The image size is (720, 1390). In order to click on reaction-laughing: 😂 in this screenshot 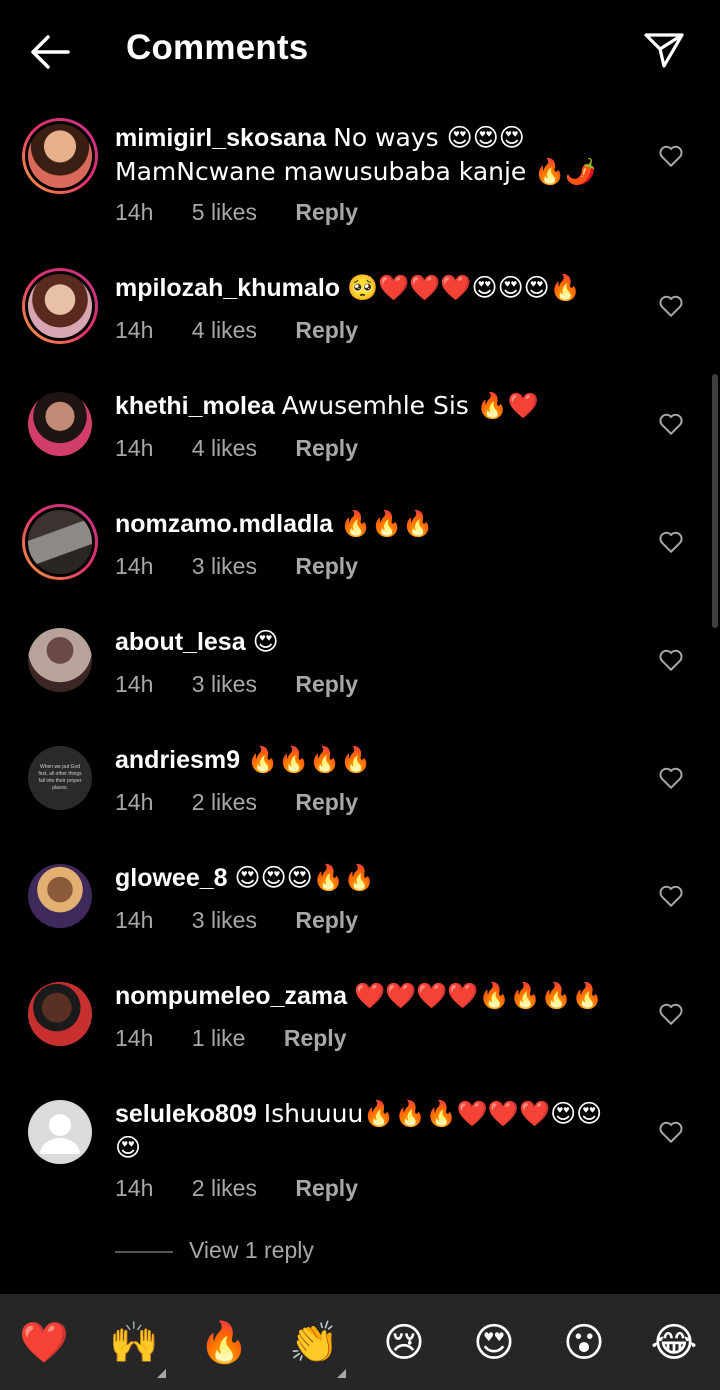, I will do `click(674, 1343)`.